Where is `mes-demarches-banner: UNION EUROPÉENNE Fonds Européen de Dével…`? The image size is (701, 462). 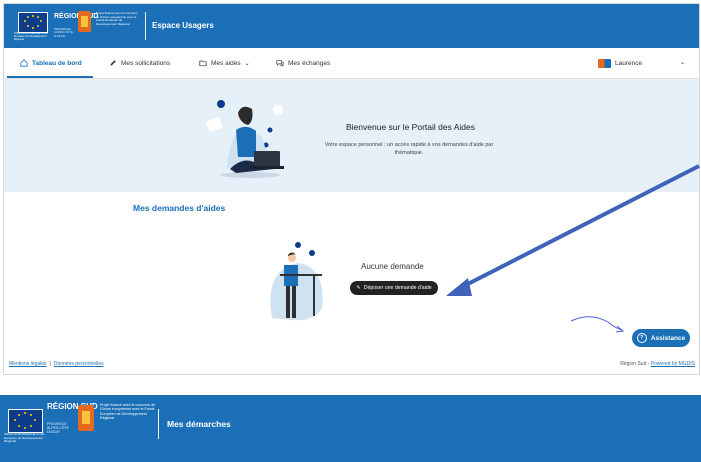
mes-demarches-banner: UNION EUROPÉENNE Fonds Européen de Dével… is located at coordinates (350, 428).